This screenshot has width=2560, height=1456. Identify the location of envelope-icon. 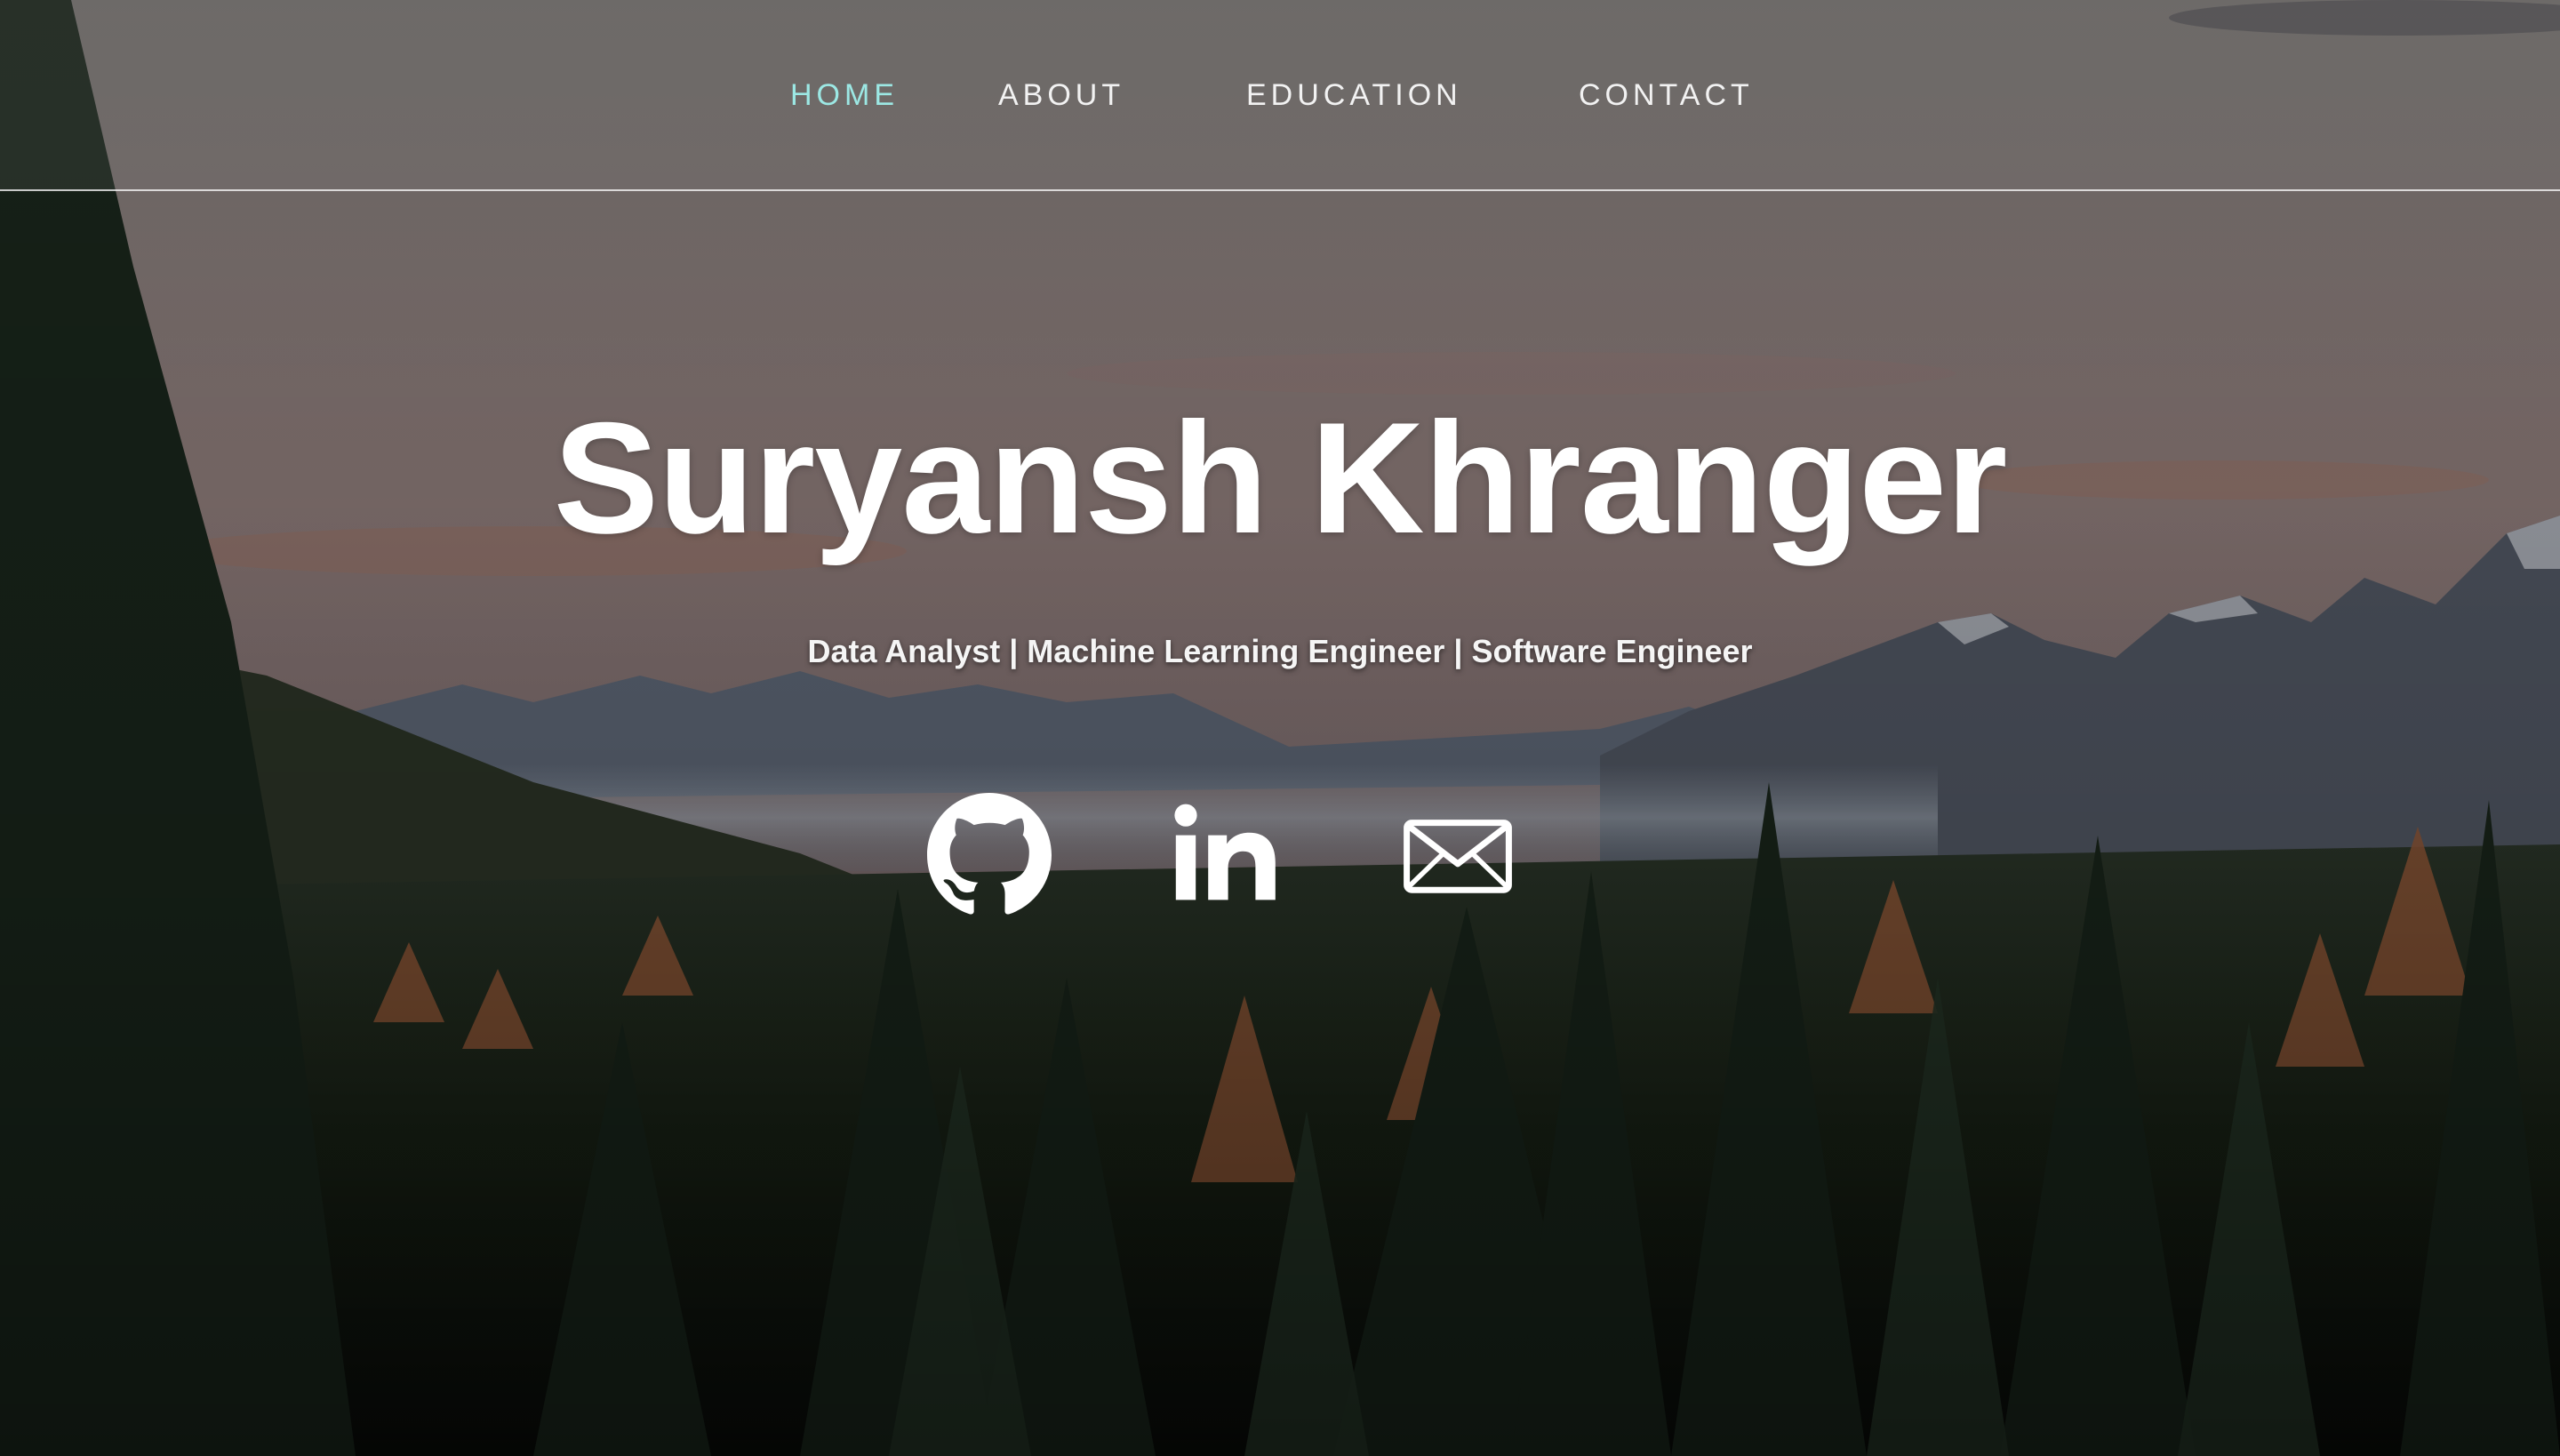
(1458, 856).